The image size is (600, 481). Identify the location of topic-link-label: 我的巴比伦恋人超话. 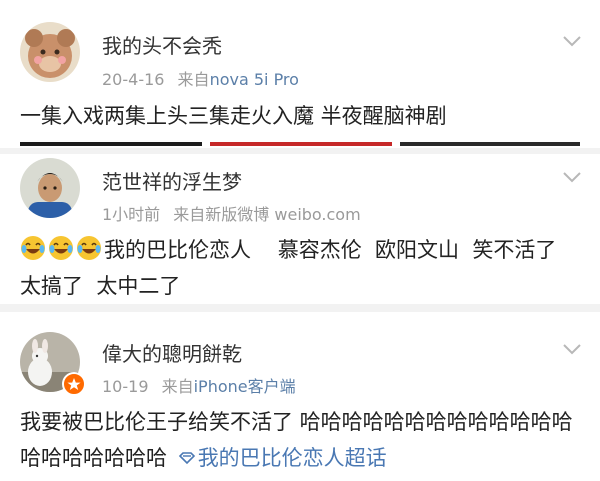
(292, 458).